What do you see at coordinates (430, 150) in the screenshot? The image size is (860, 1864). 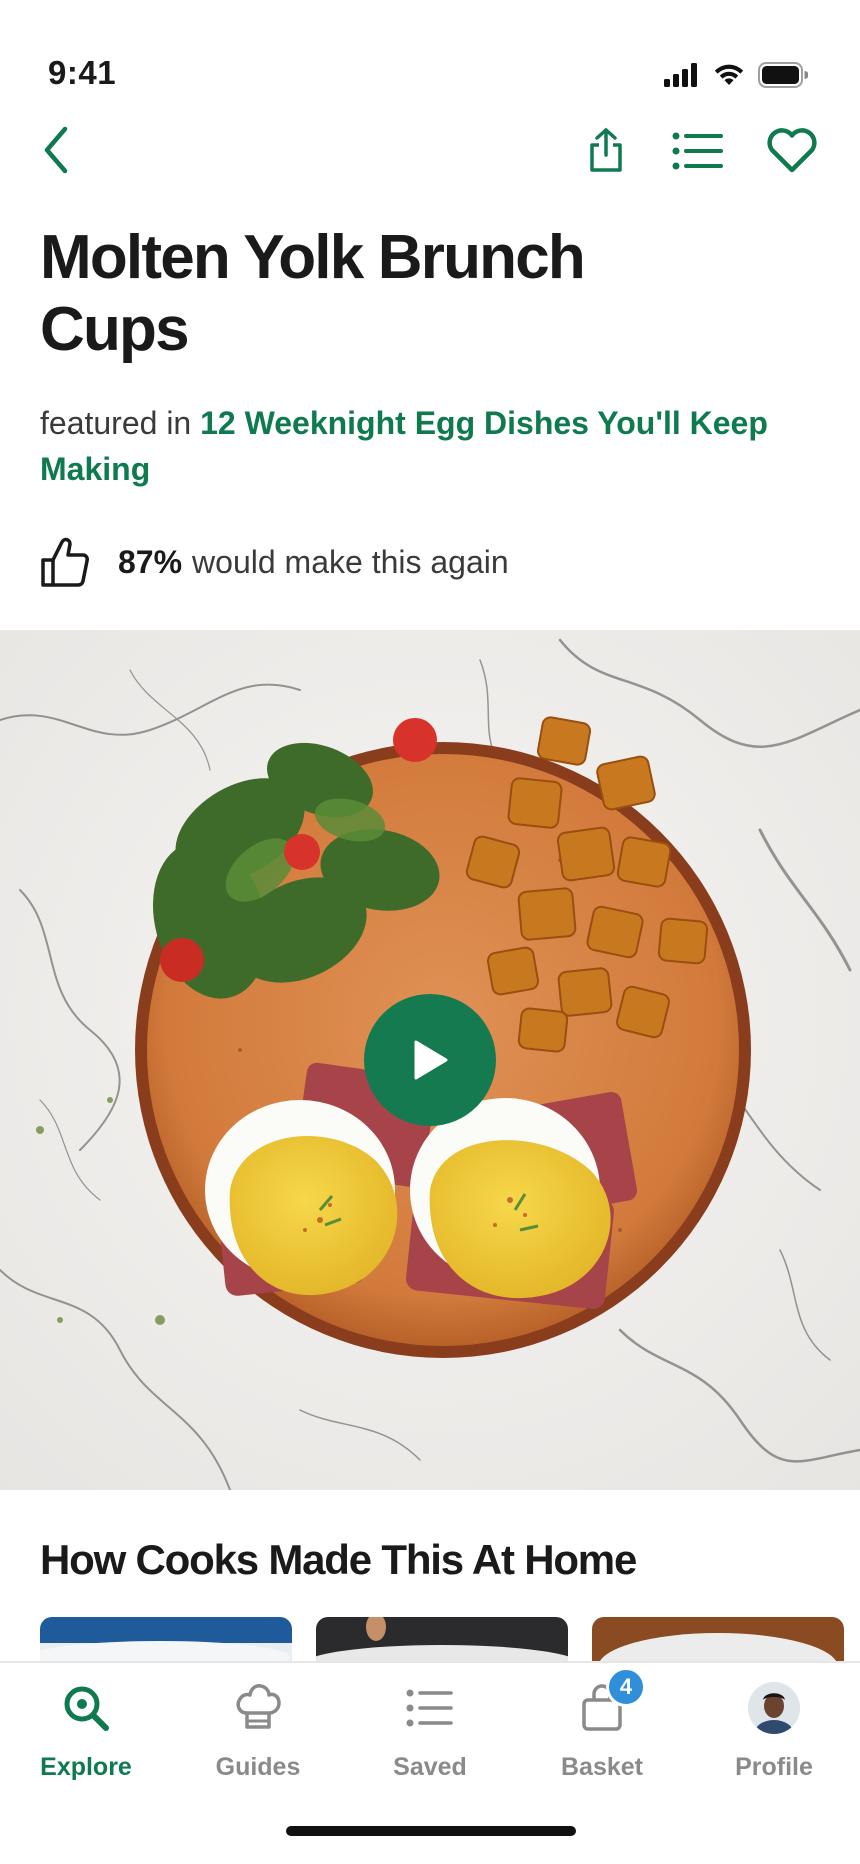 I see `top-nav-bar` at bounding box center [430, 150].